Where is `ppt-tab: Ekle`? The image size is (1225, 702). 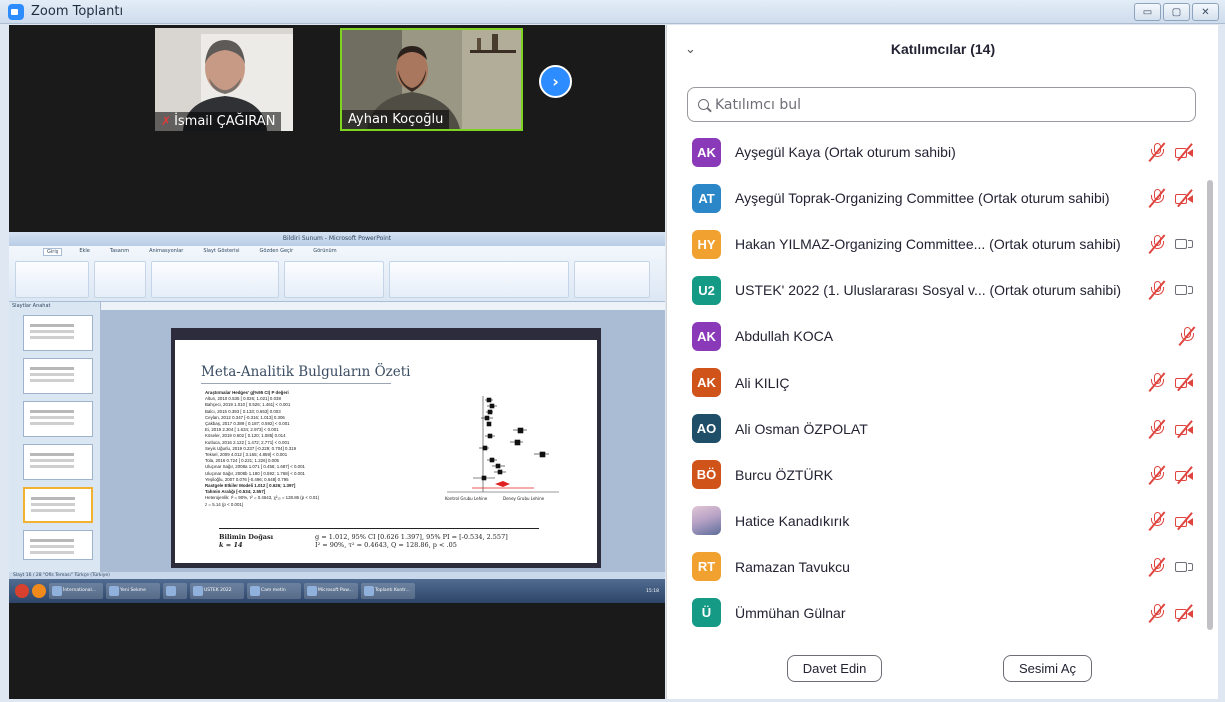 ppt-tab: Ekle is located at coordinates (84, 251).